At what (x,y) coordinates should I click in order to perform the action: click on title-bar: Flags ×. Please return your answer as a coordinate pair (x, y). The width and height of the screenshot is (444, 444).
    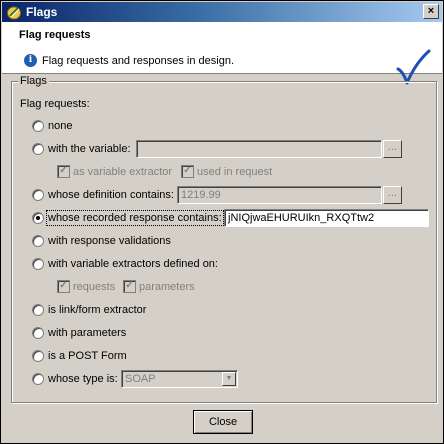
    Looking at the image, I should click on (222, 12).